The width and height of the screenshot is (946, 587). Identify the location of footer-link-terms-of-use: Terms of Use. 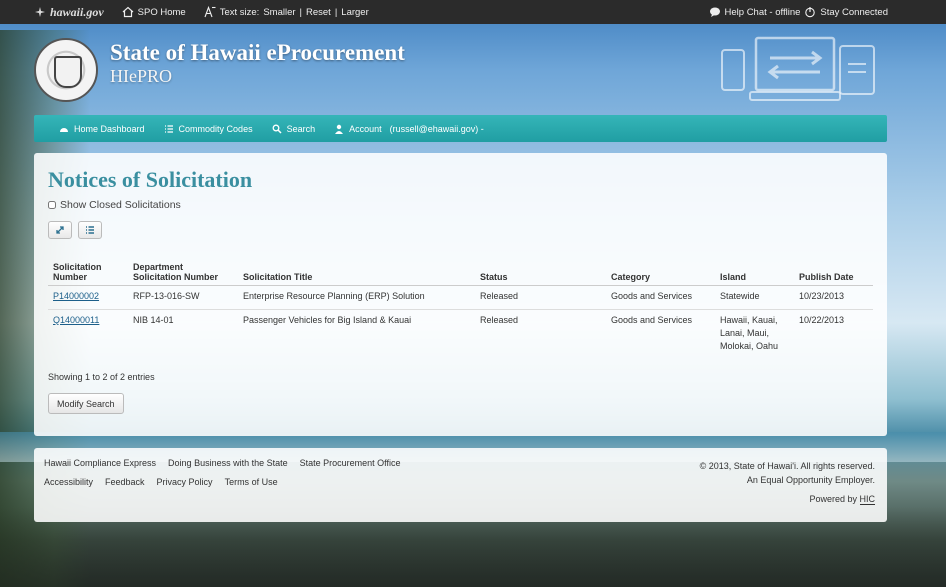
(251, 482).